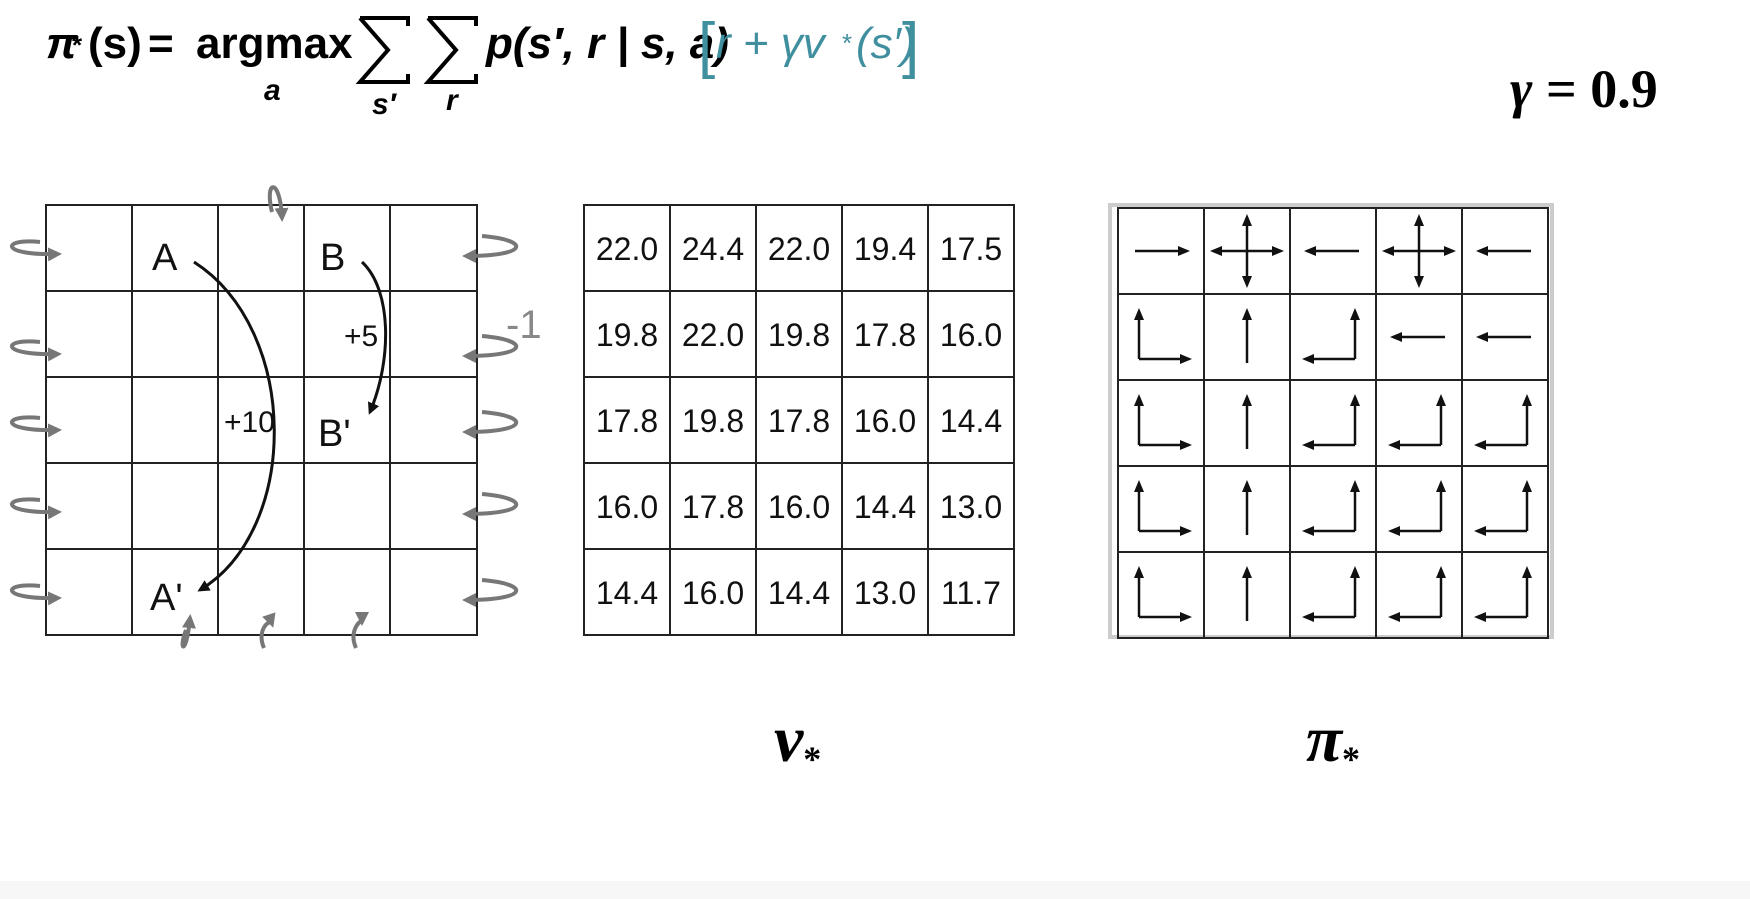  I want to click on wall-bounce-arrows-left, so click(35, 422).